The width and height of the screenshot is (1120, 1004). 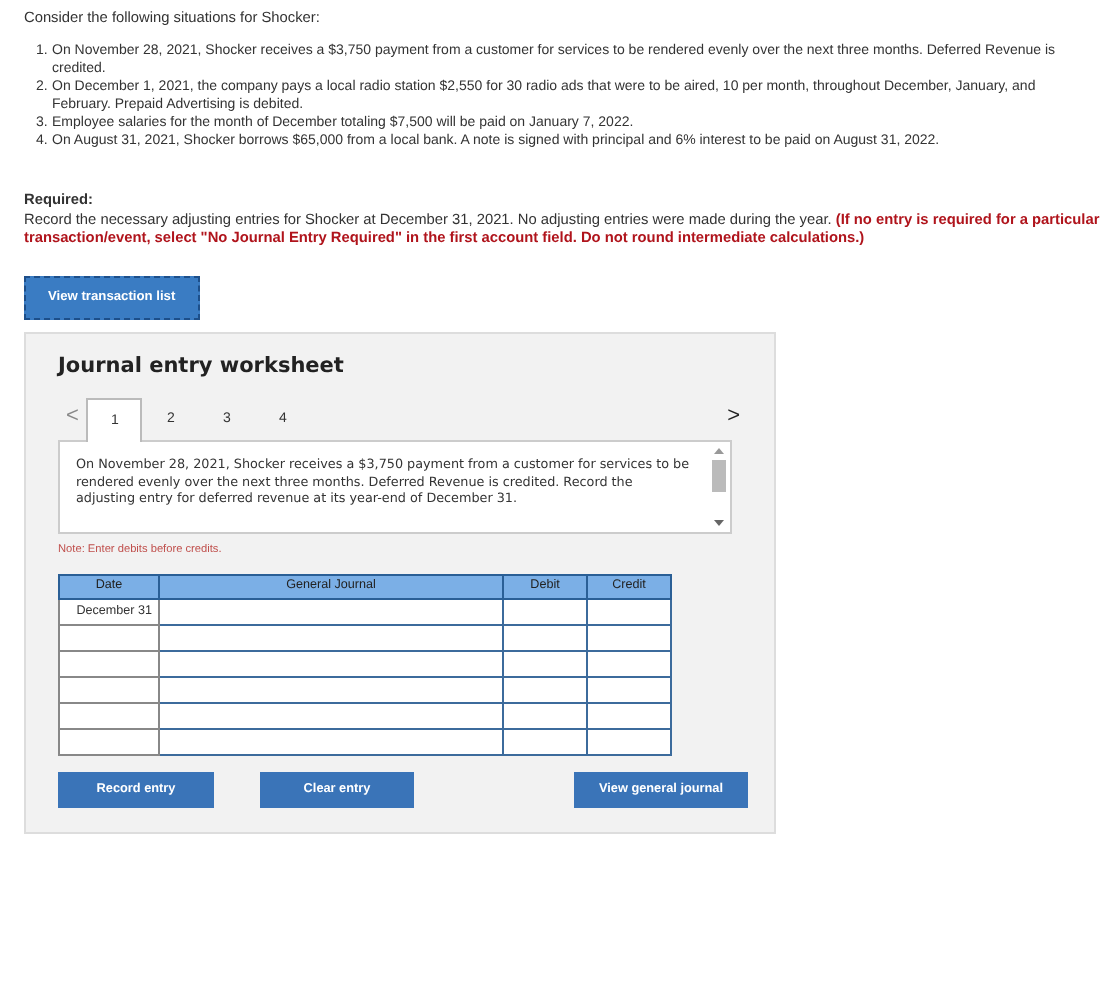 I want to click on worksheet-title: Journal entry worksheet, so click(x=202, y=366).